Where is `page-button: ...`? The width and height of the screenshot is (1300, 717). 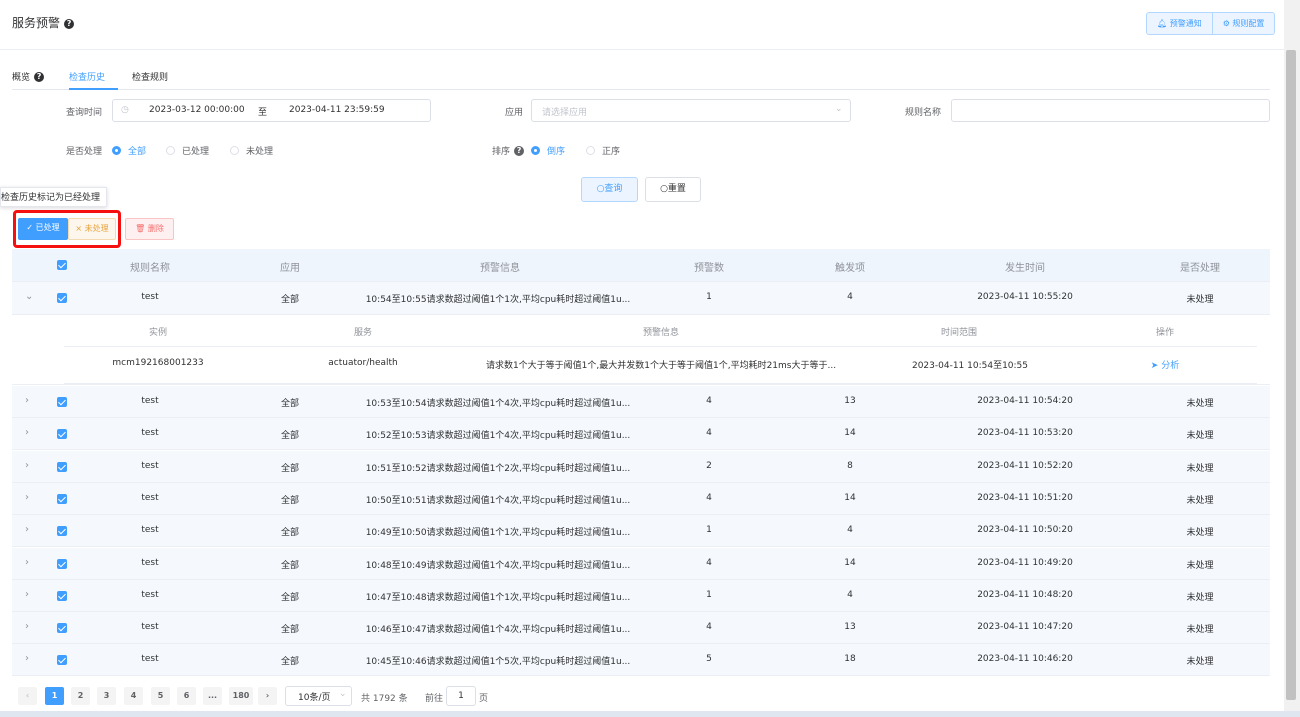 page-button: ... is located at coordinates (212, 696).